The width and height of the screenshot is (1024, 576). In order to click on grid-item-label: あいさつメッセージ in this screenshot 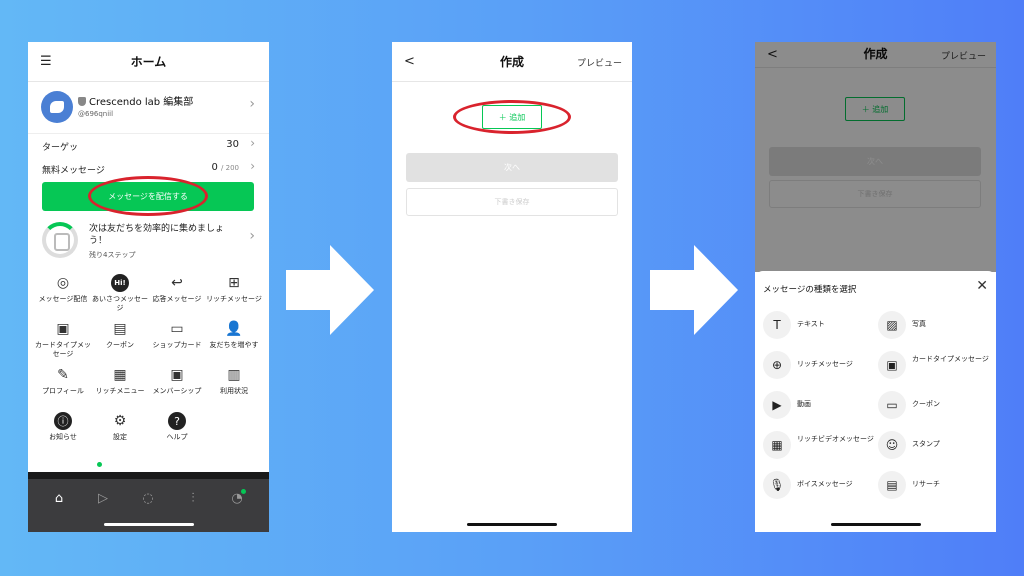, I will do `click(120, 303)`.